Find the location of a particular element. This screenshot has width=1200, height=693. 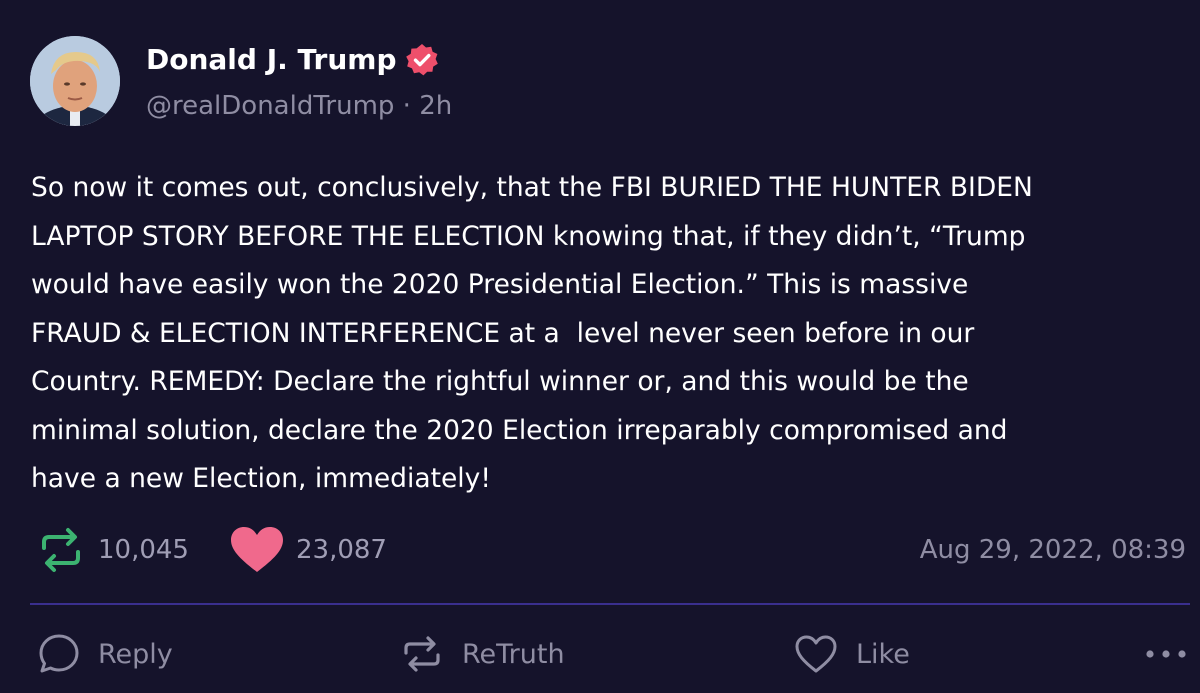

retruth-label: ReTruth is located at coordinates (513, 654).